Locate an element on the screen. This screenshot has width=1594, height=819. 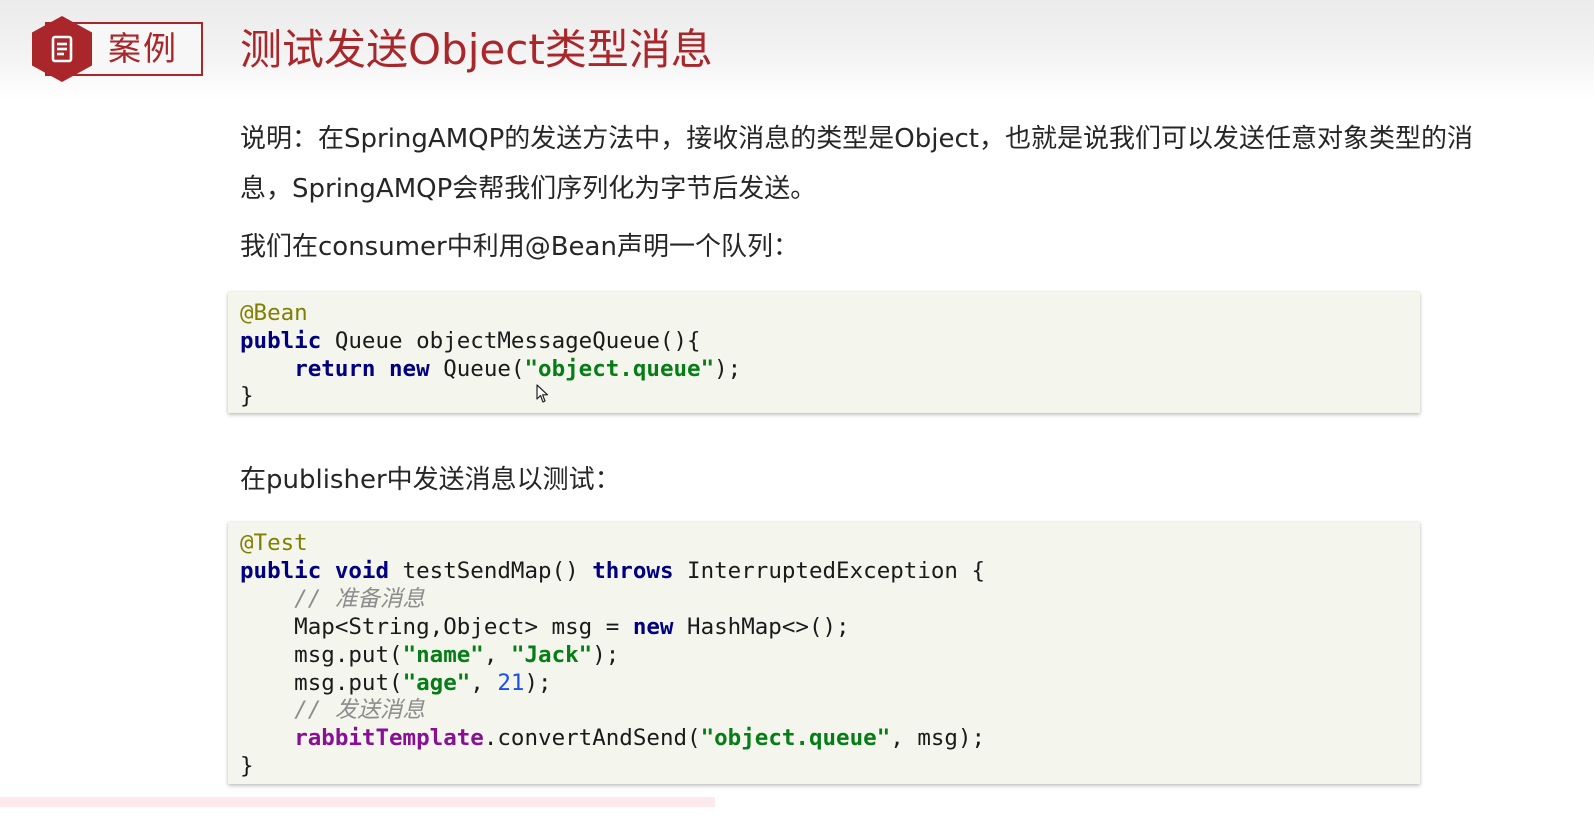
keyword: void is located at coordinates (362, 570).